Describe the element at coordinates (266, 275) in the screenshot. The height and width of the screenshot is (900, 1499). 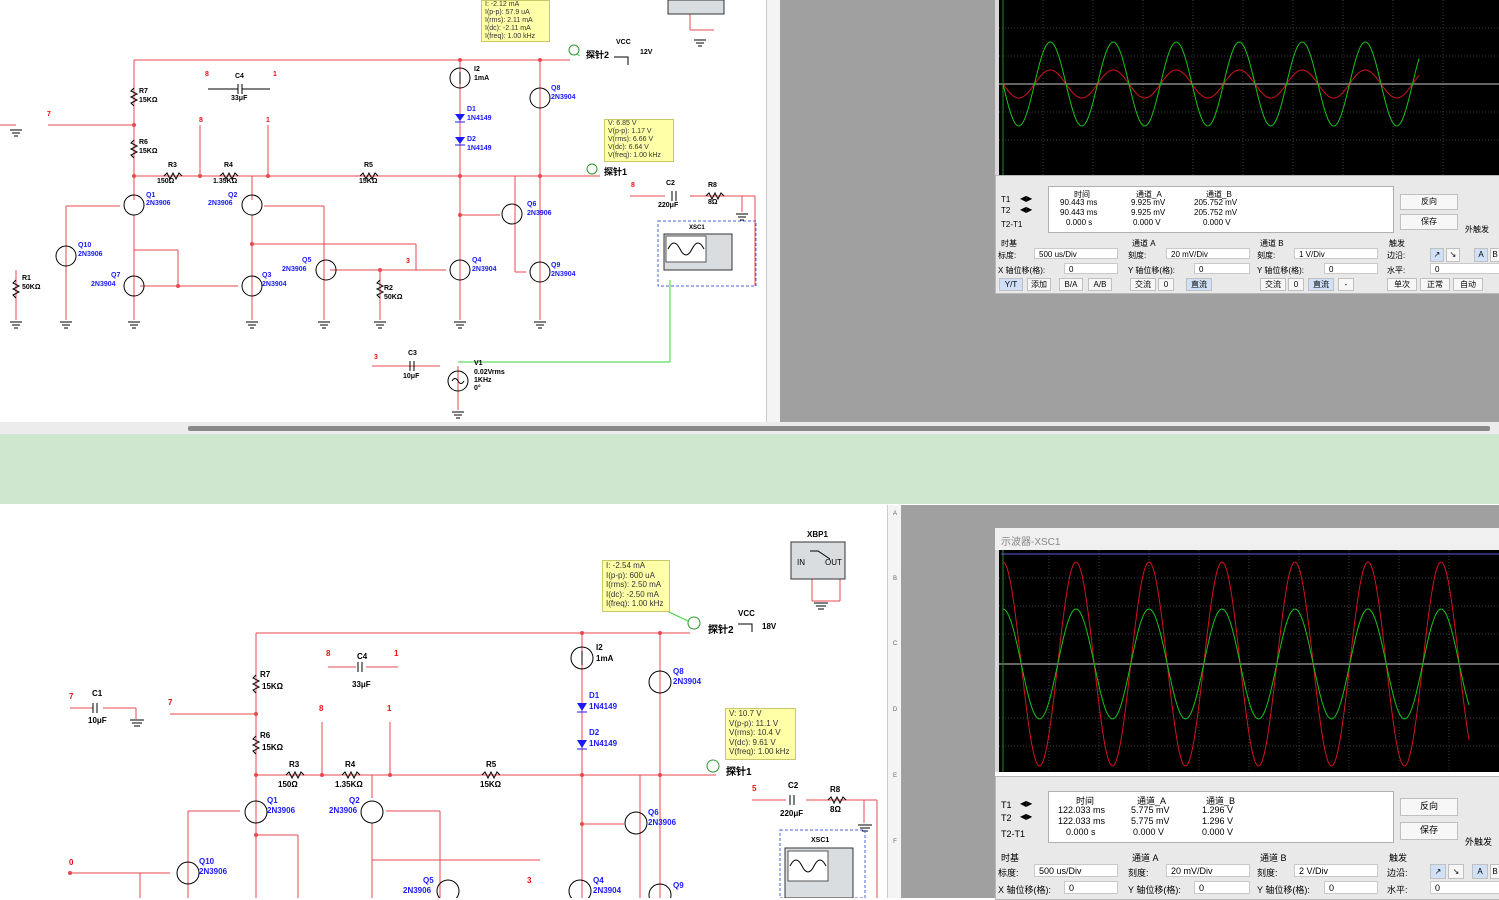
I see `q3-label: Q3` at that location.